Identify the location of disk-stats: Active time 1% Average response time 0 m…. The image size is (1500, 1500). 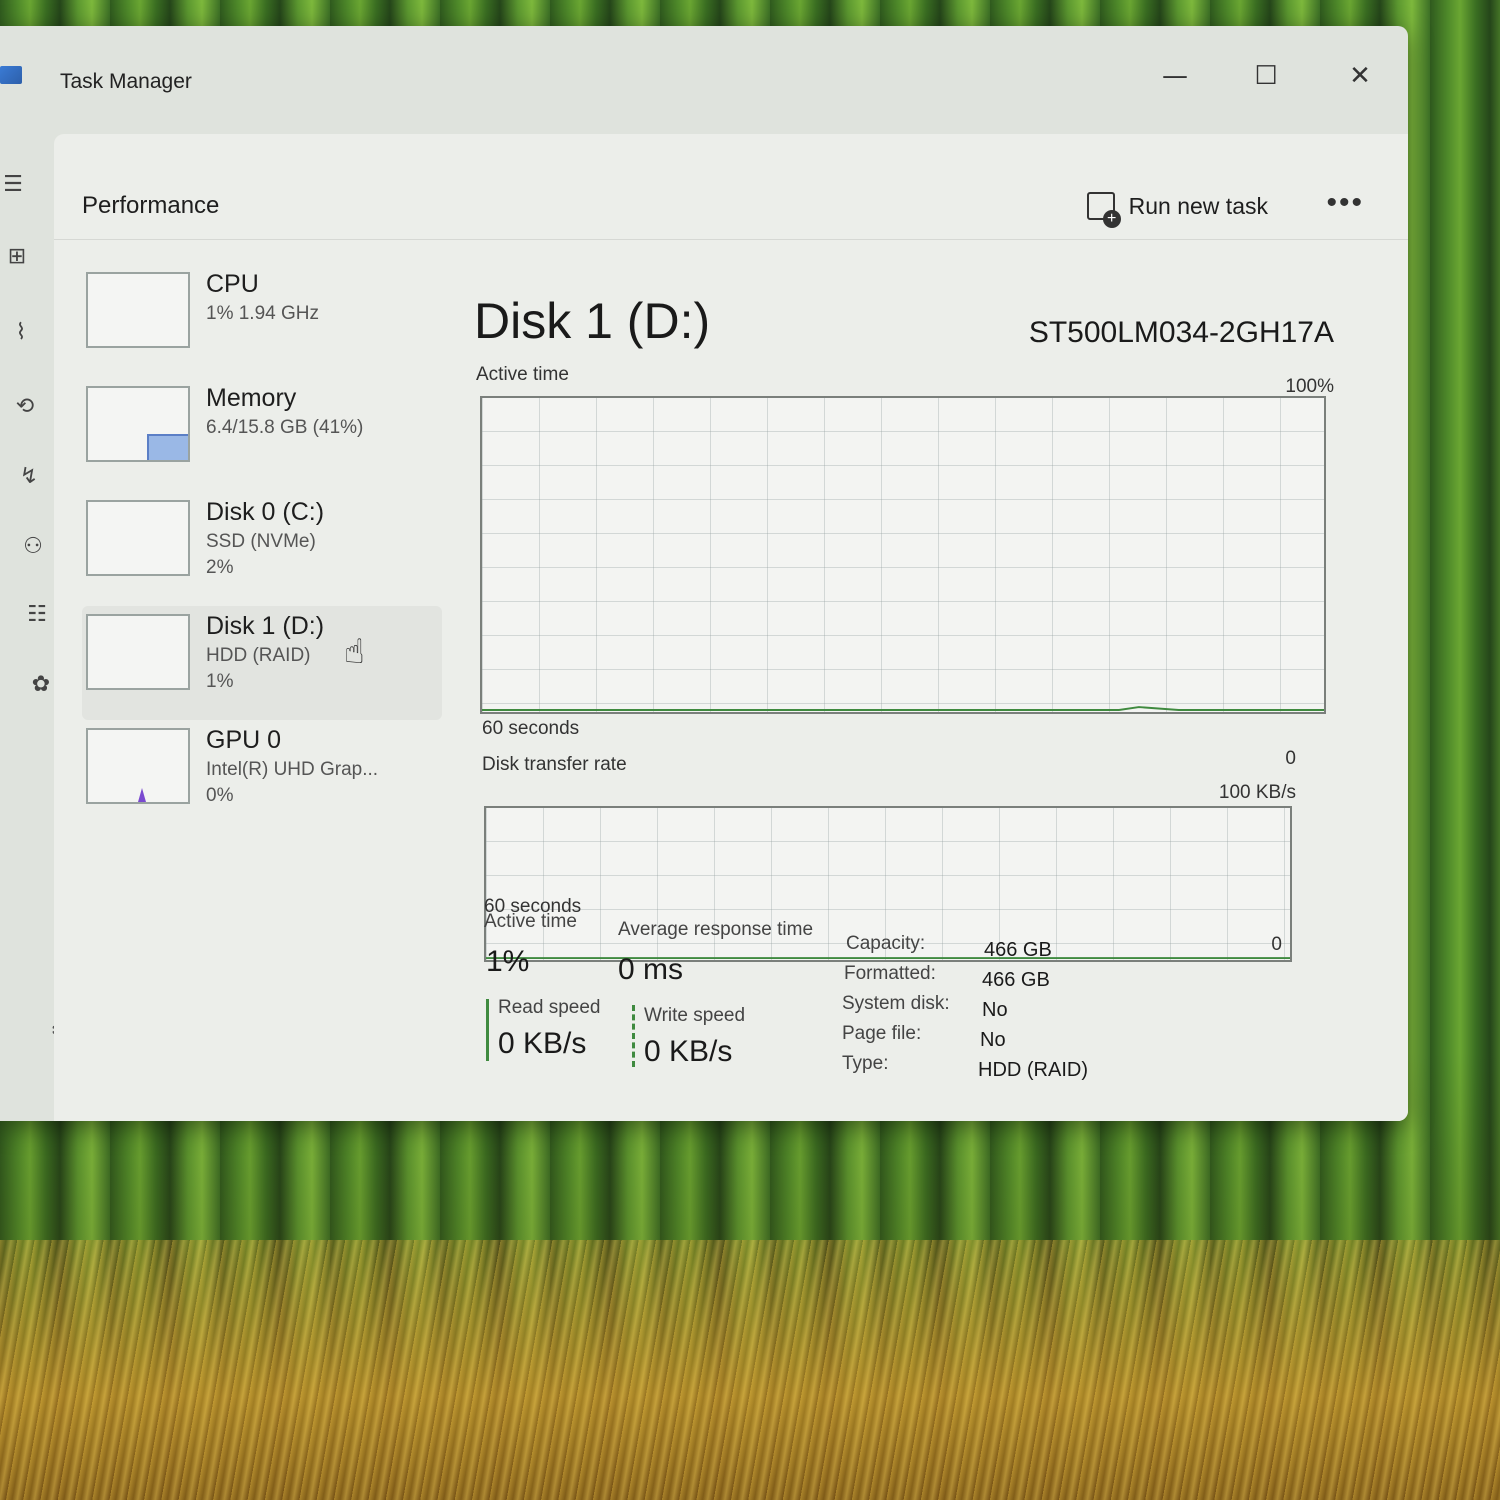
(919, 996).